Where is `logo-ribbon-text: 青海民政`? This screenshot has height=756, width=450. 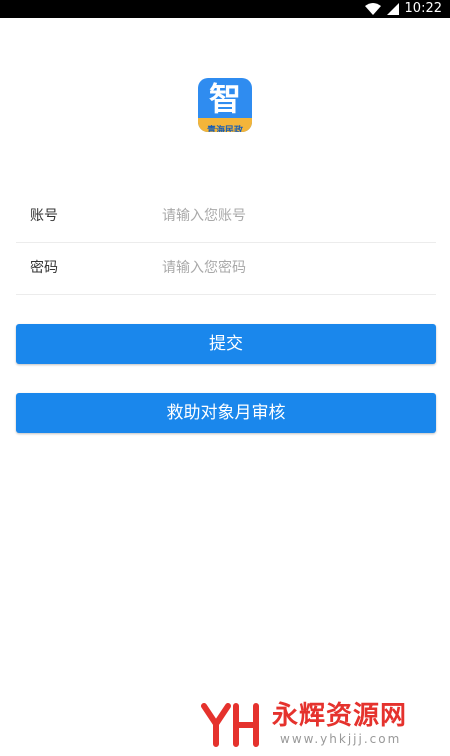 logo-ribbon-text: 青海民政 is located at coordinates (224, 129).